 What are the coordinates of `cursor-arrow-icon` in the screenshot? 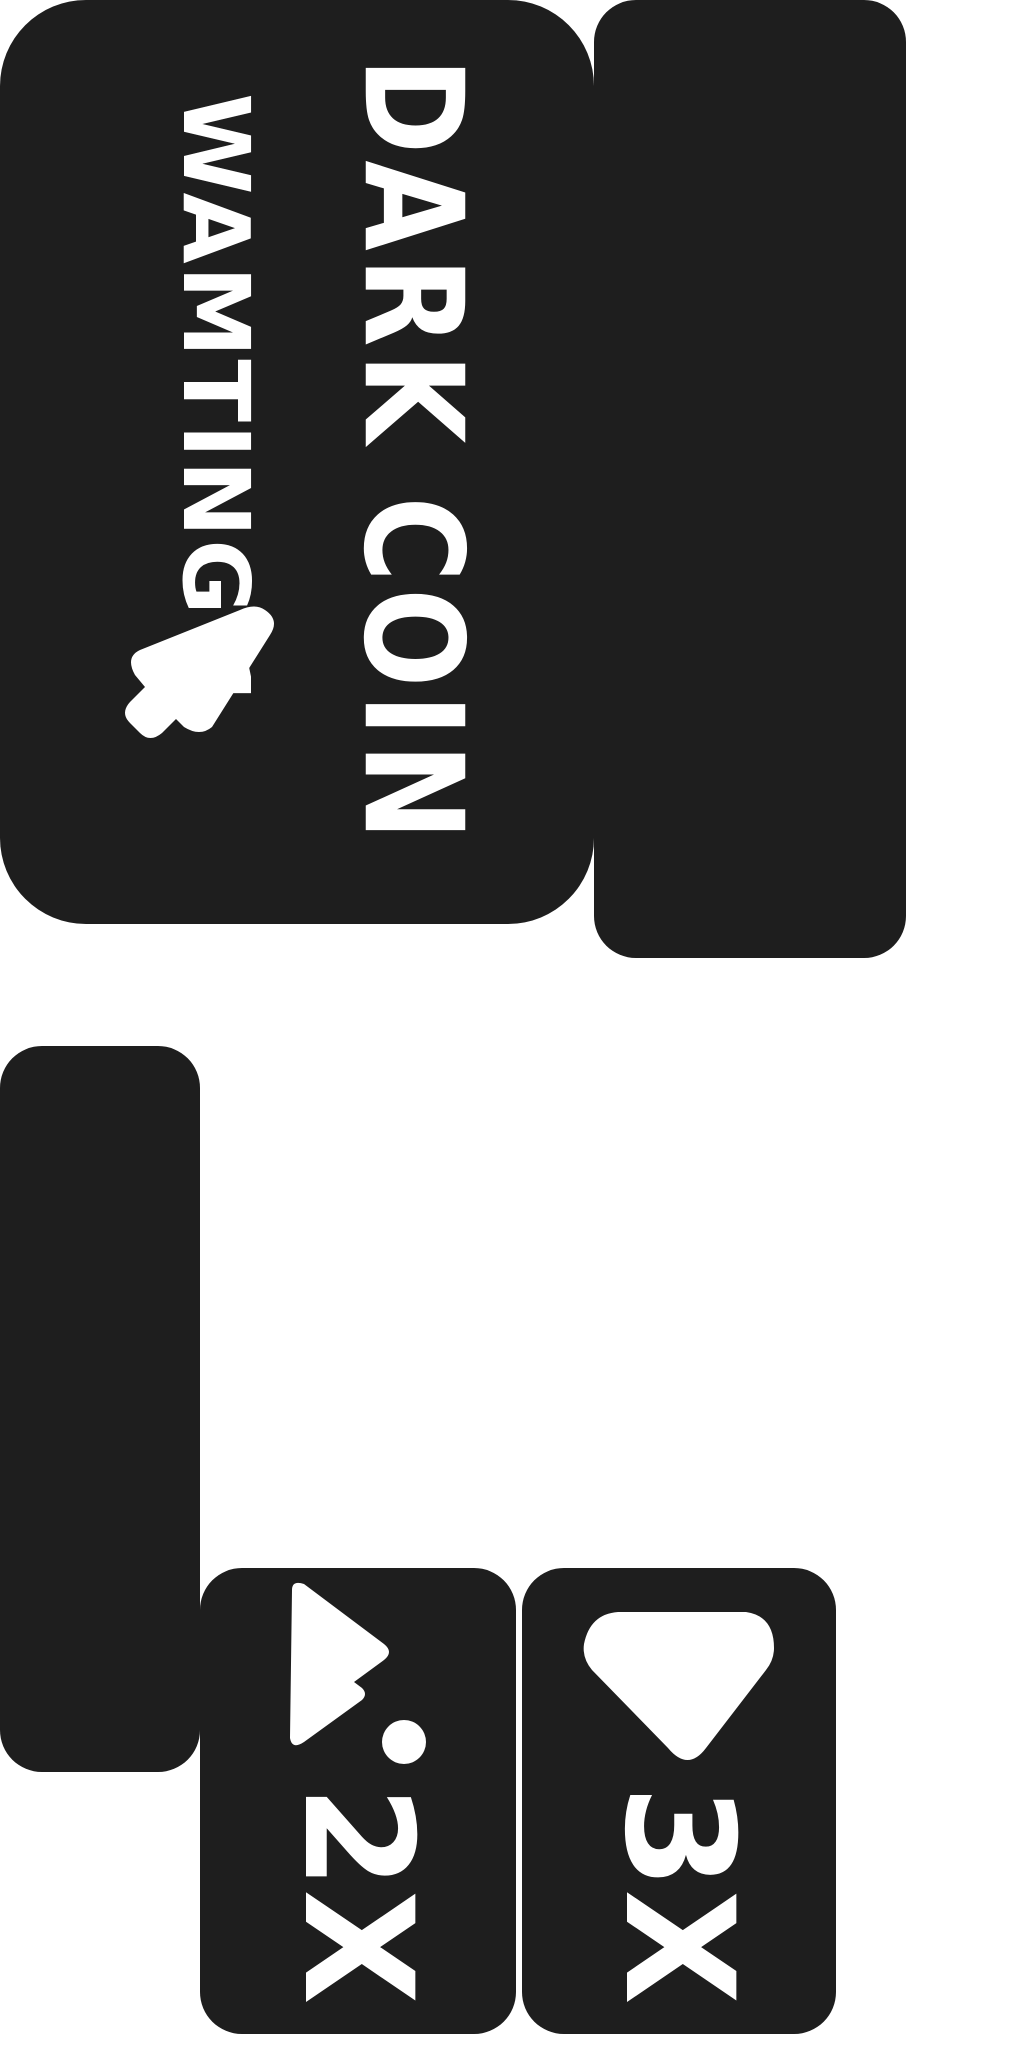 It's located at (199, 672).